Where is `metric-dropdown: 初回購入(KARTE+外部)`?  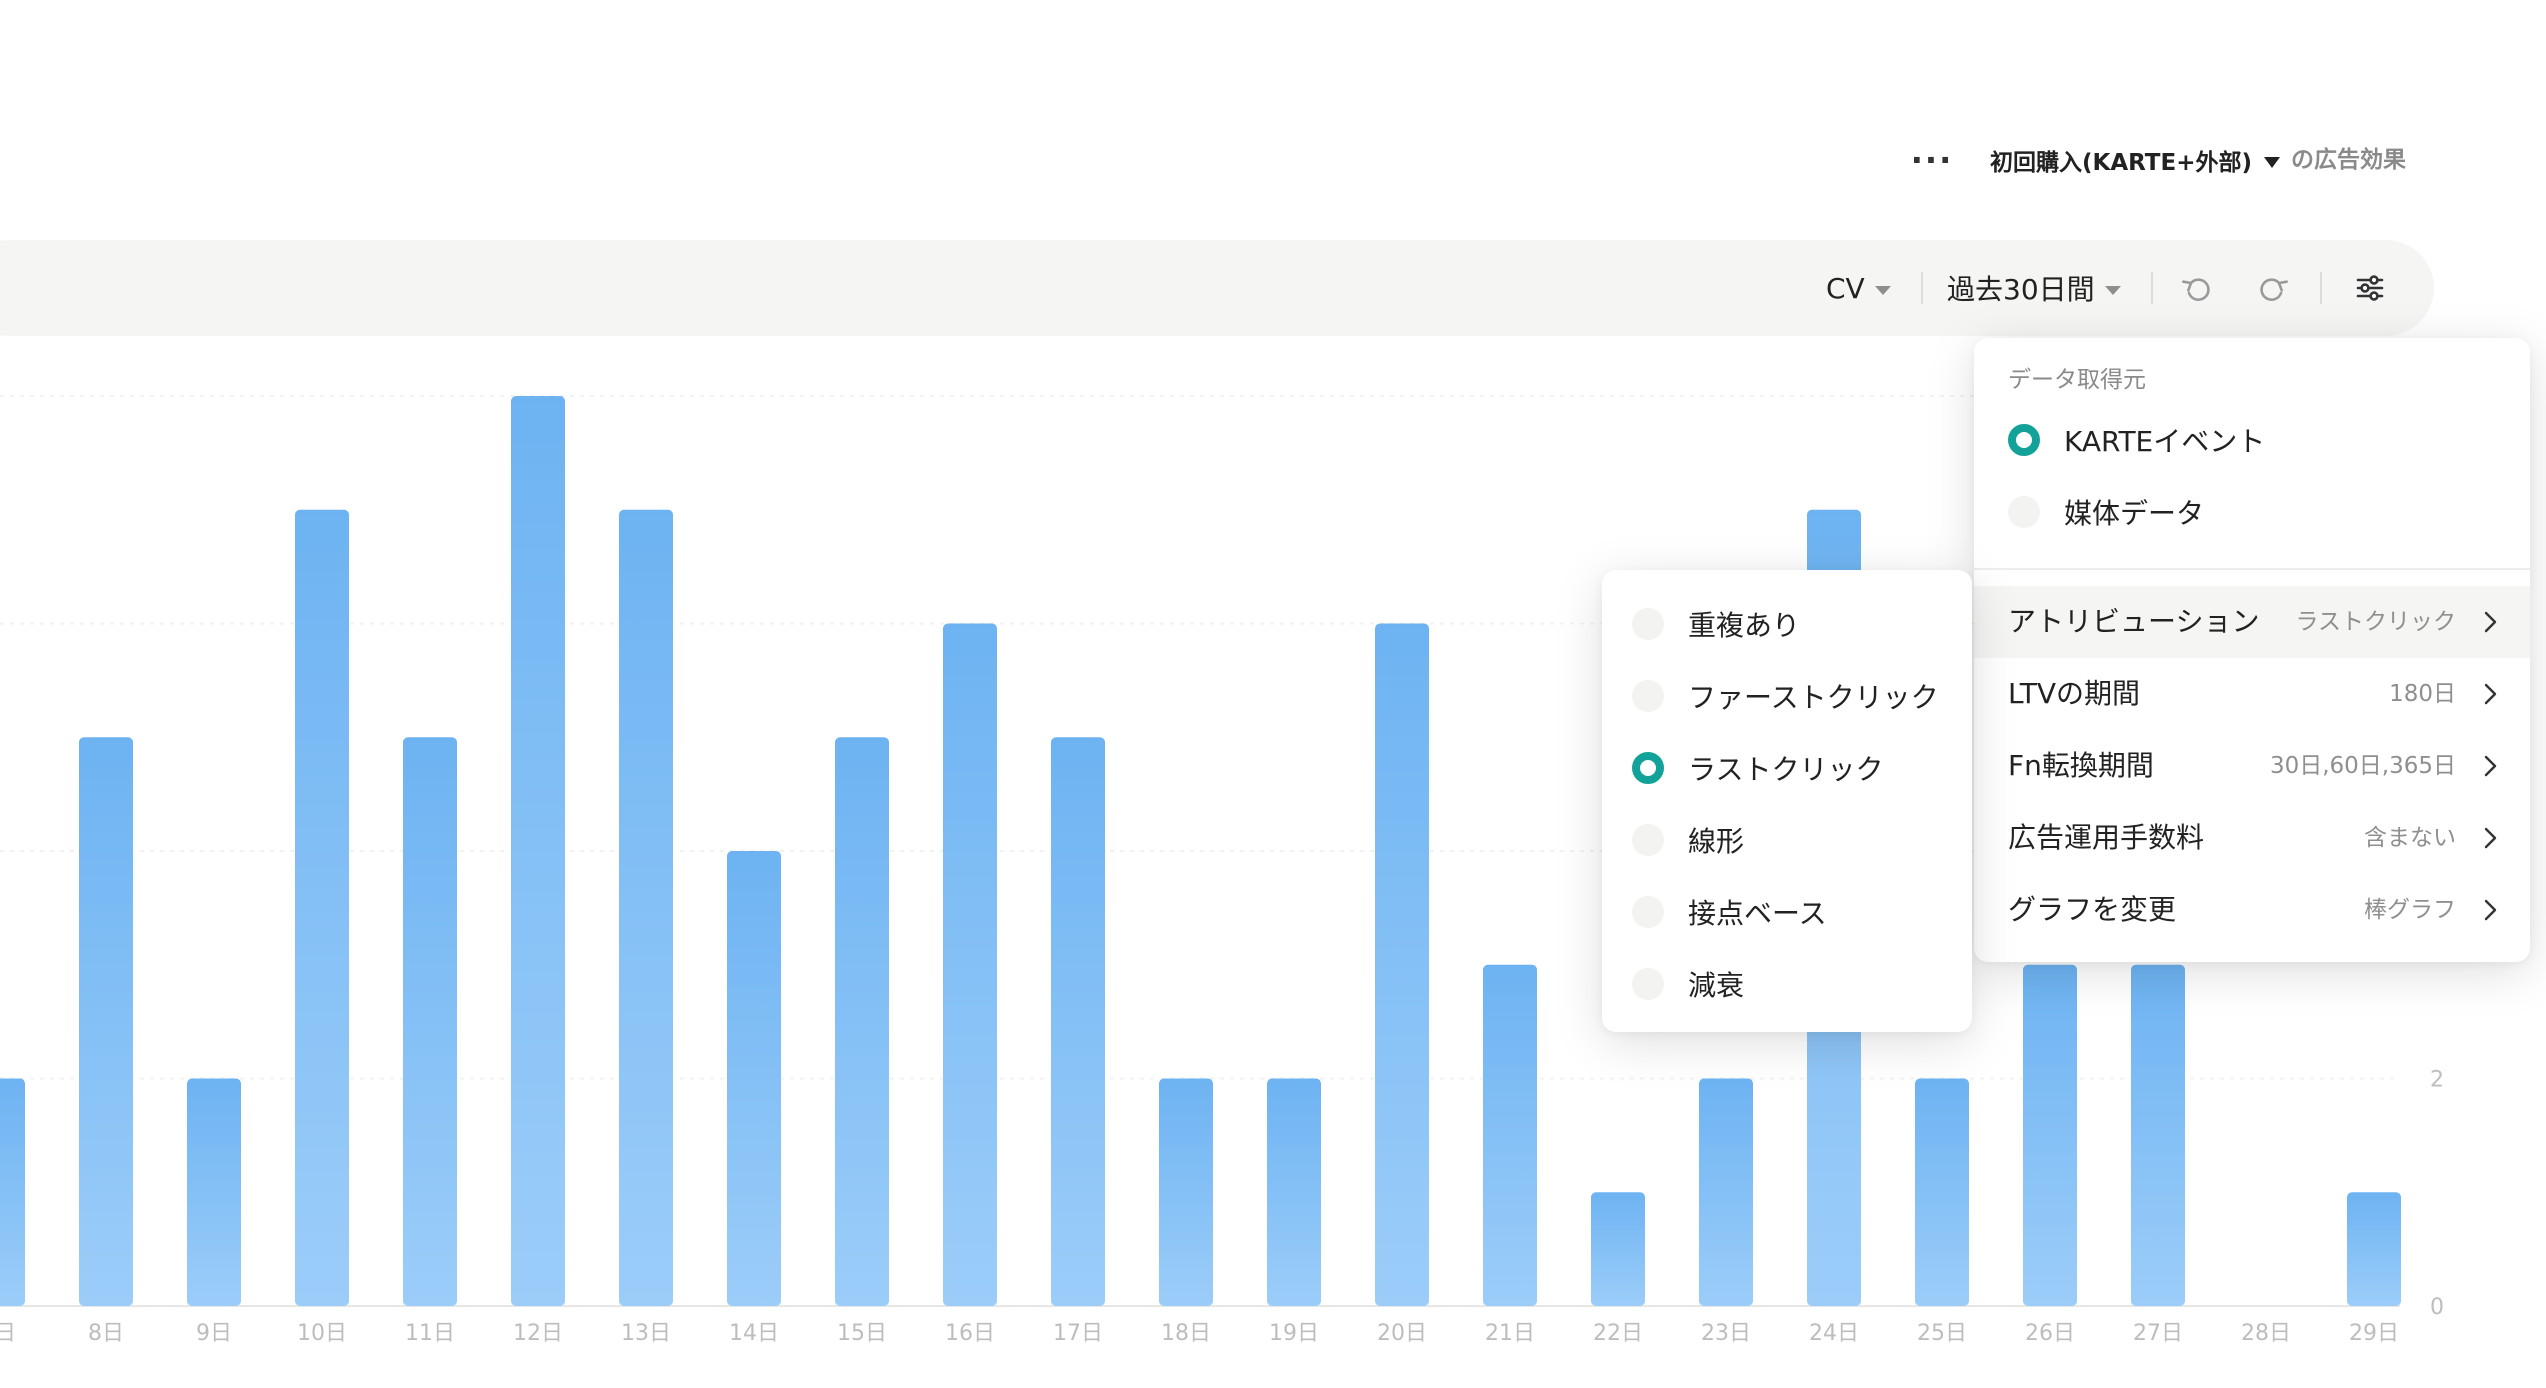
metric-dropdown: 初回購入(KARTE+外部) is located at coordinates (2135, 160).